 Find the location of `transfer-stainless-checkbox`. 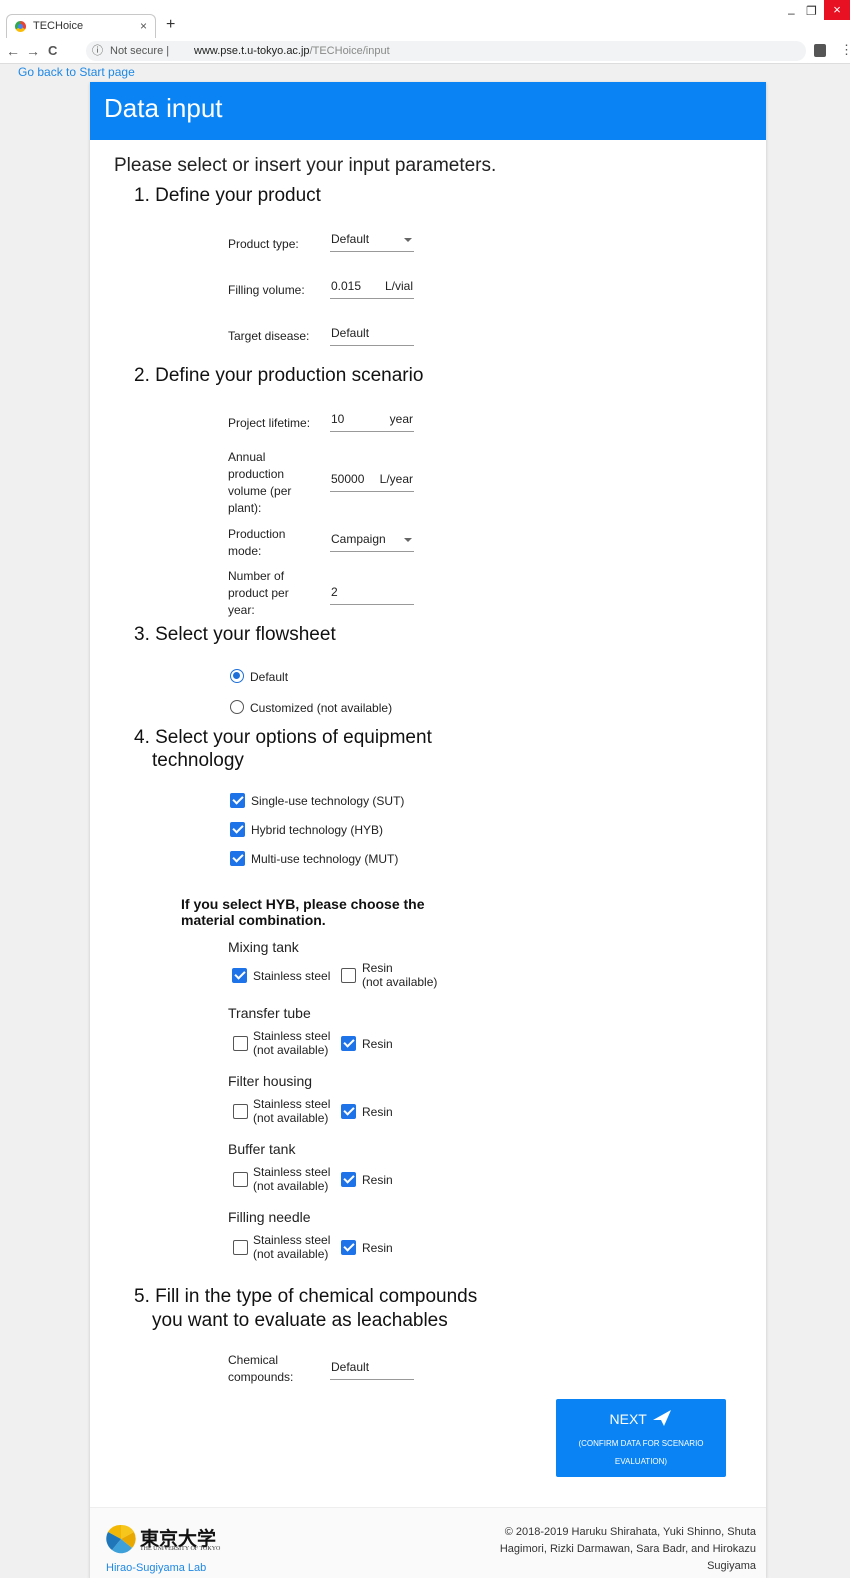

transfer-stainless-checkbox is located at coordinates (240, 1043).